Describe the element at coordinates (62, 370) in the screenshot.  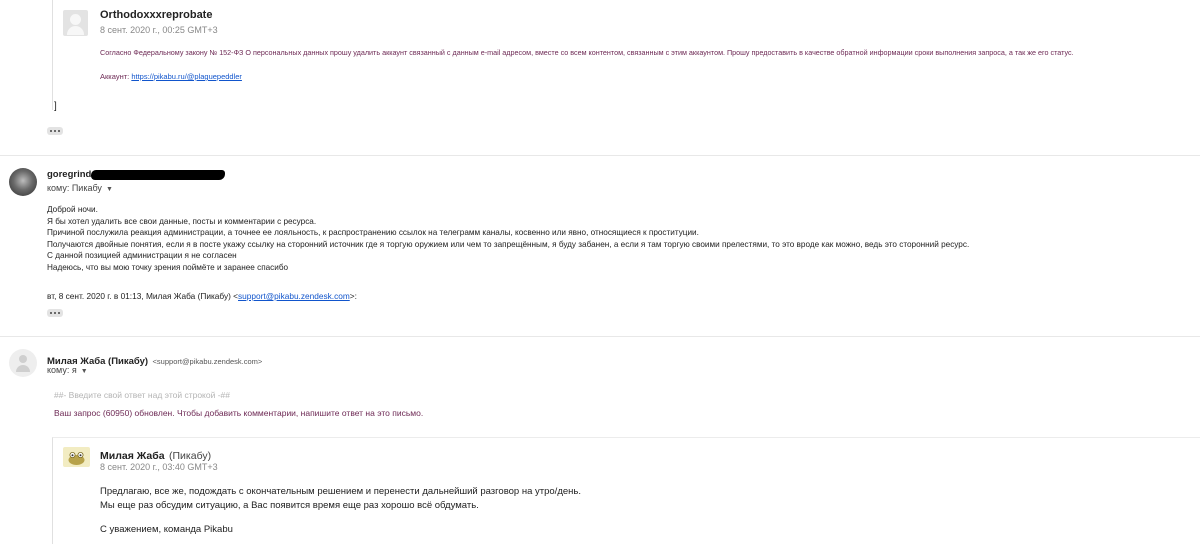
I see `message3-to-label: кому: я` at that location.